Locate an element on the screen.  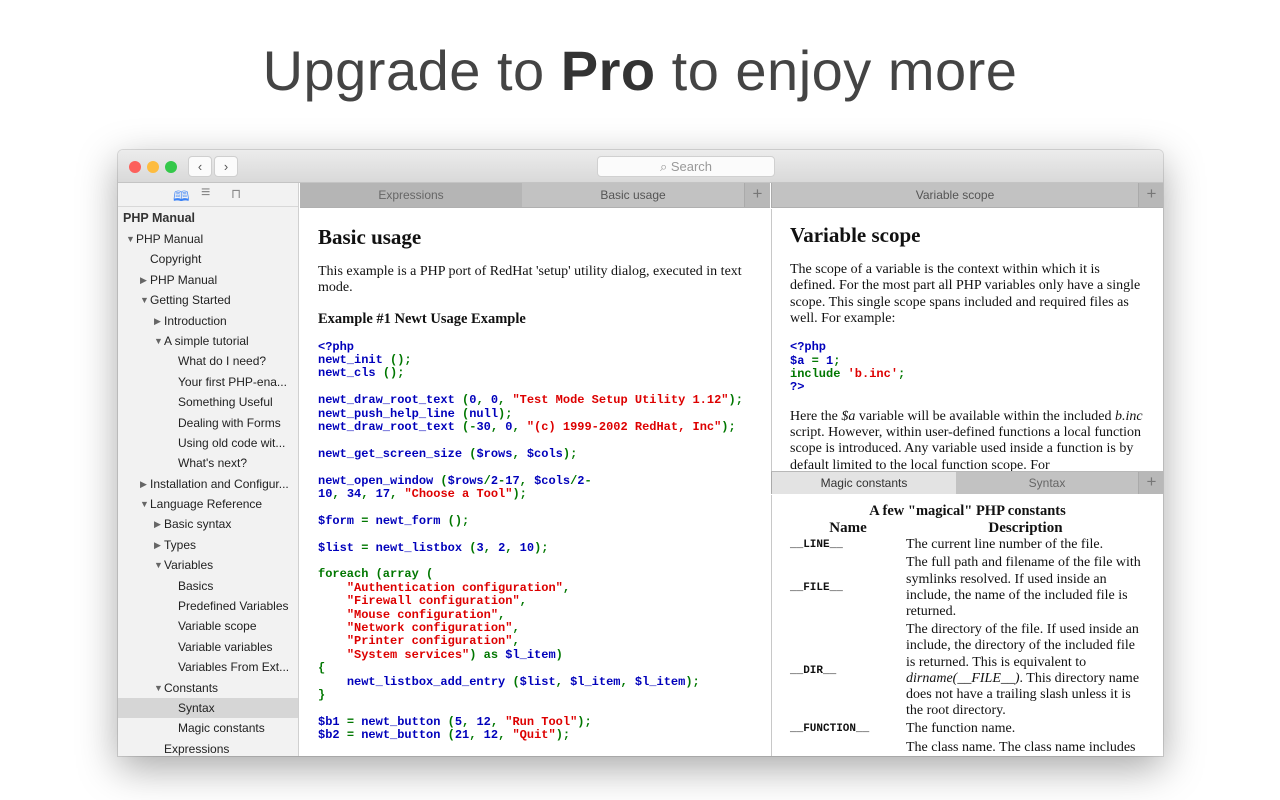
code-token: newt_listbox is located at coordinates (422, 547).